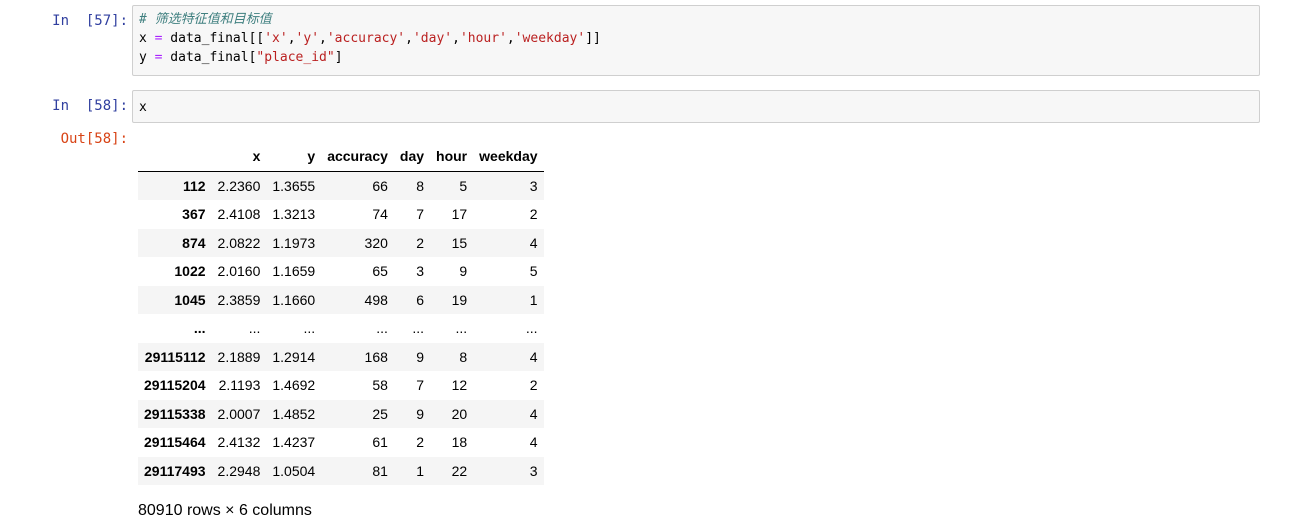 The width and height of the screenshot is (1289, 527). Describe the element at coordinates (380, 214) in the screenshot. I see `table-cell: 74` at that location.